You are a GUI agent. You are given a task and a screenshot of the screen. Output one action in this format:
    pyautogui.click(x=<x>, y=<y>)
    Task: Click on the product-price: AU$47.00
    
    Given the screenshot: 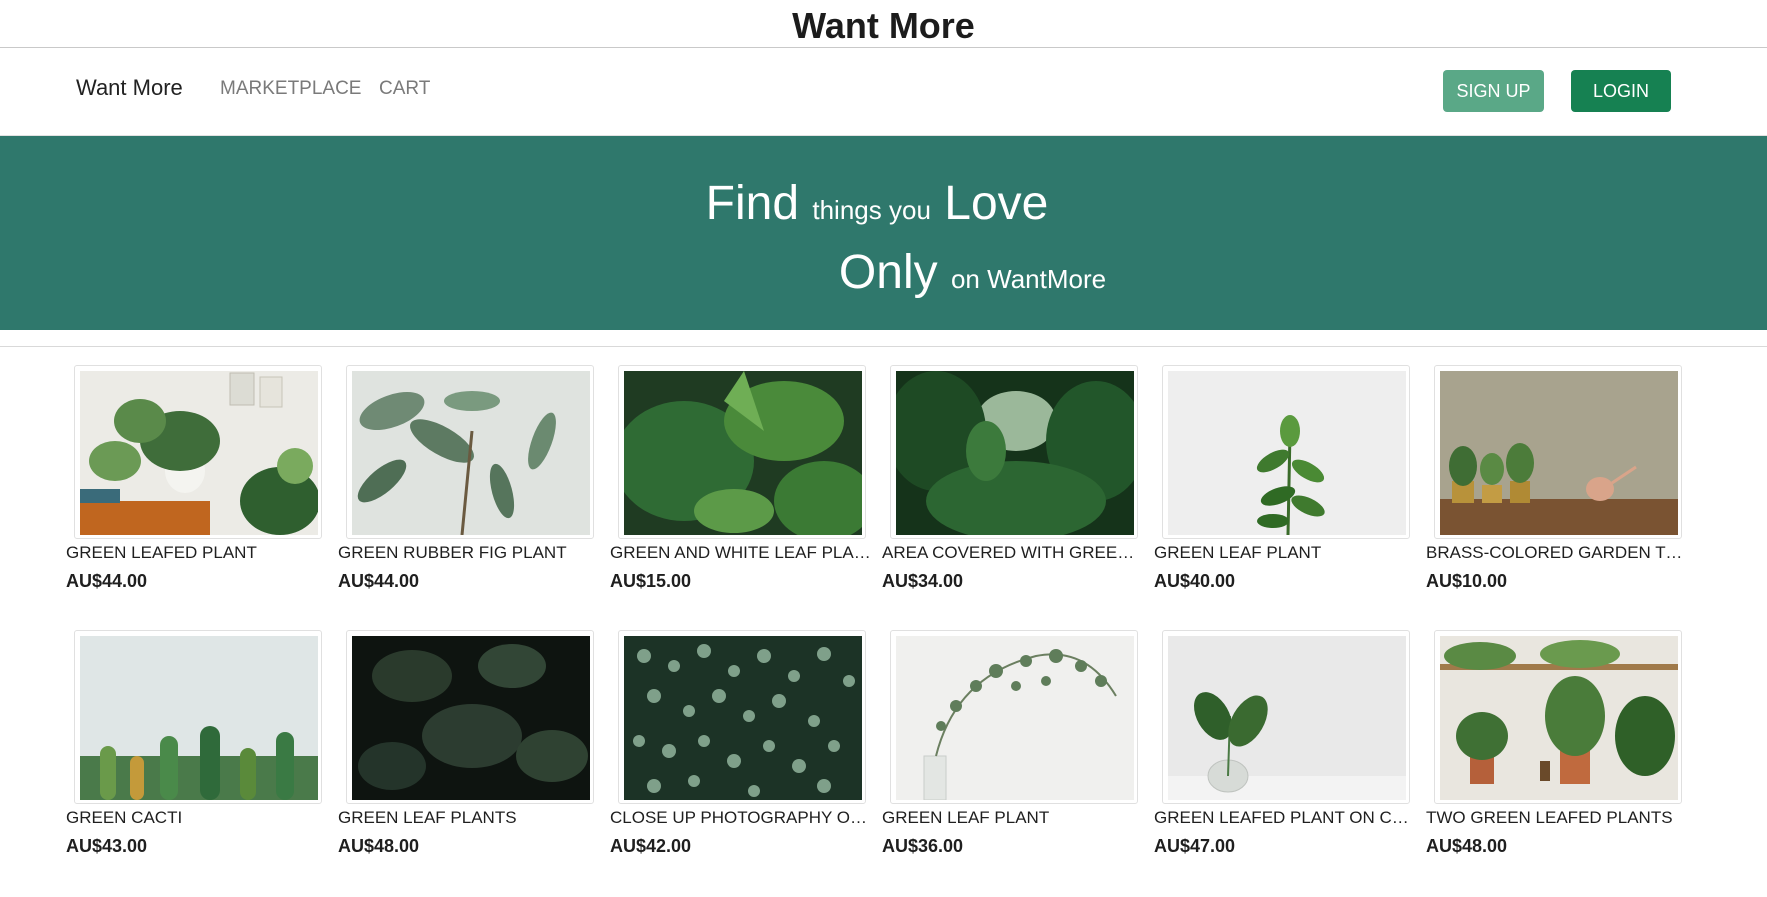 What is the action you would take?
    pyautogui.click(x=1195, y=846)
    